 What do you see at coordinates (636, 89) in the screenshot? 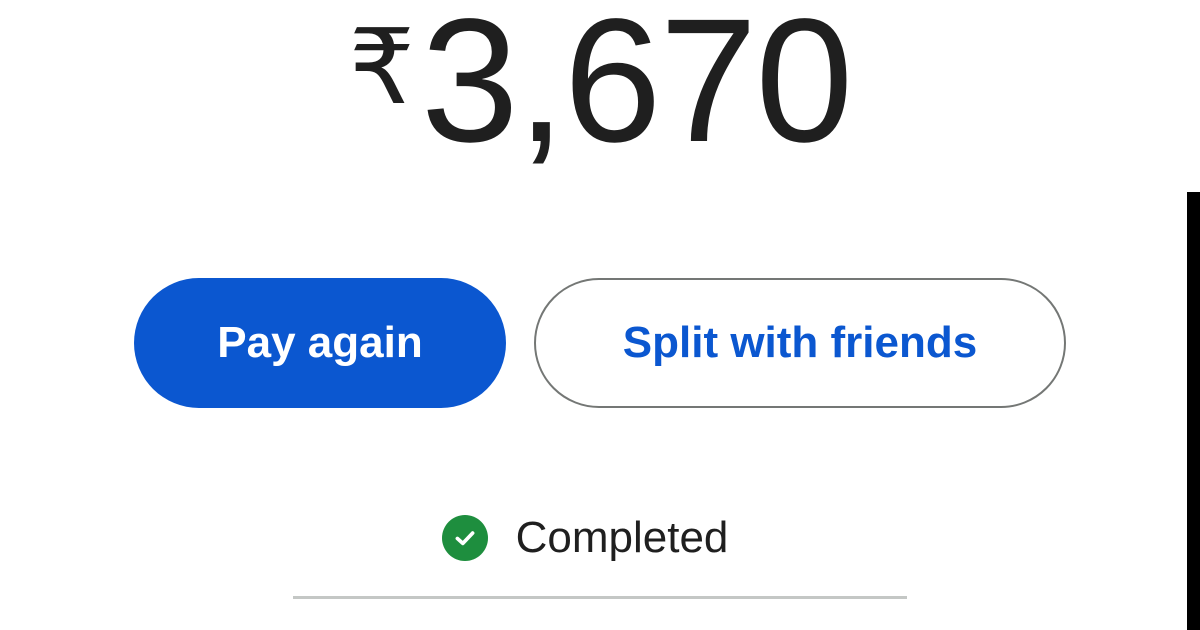
I see `amount-value: 3,670` at bounding box center [636, 89].